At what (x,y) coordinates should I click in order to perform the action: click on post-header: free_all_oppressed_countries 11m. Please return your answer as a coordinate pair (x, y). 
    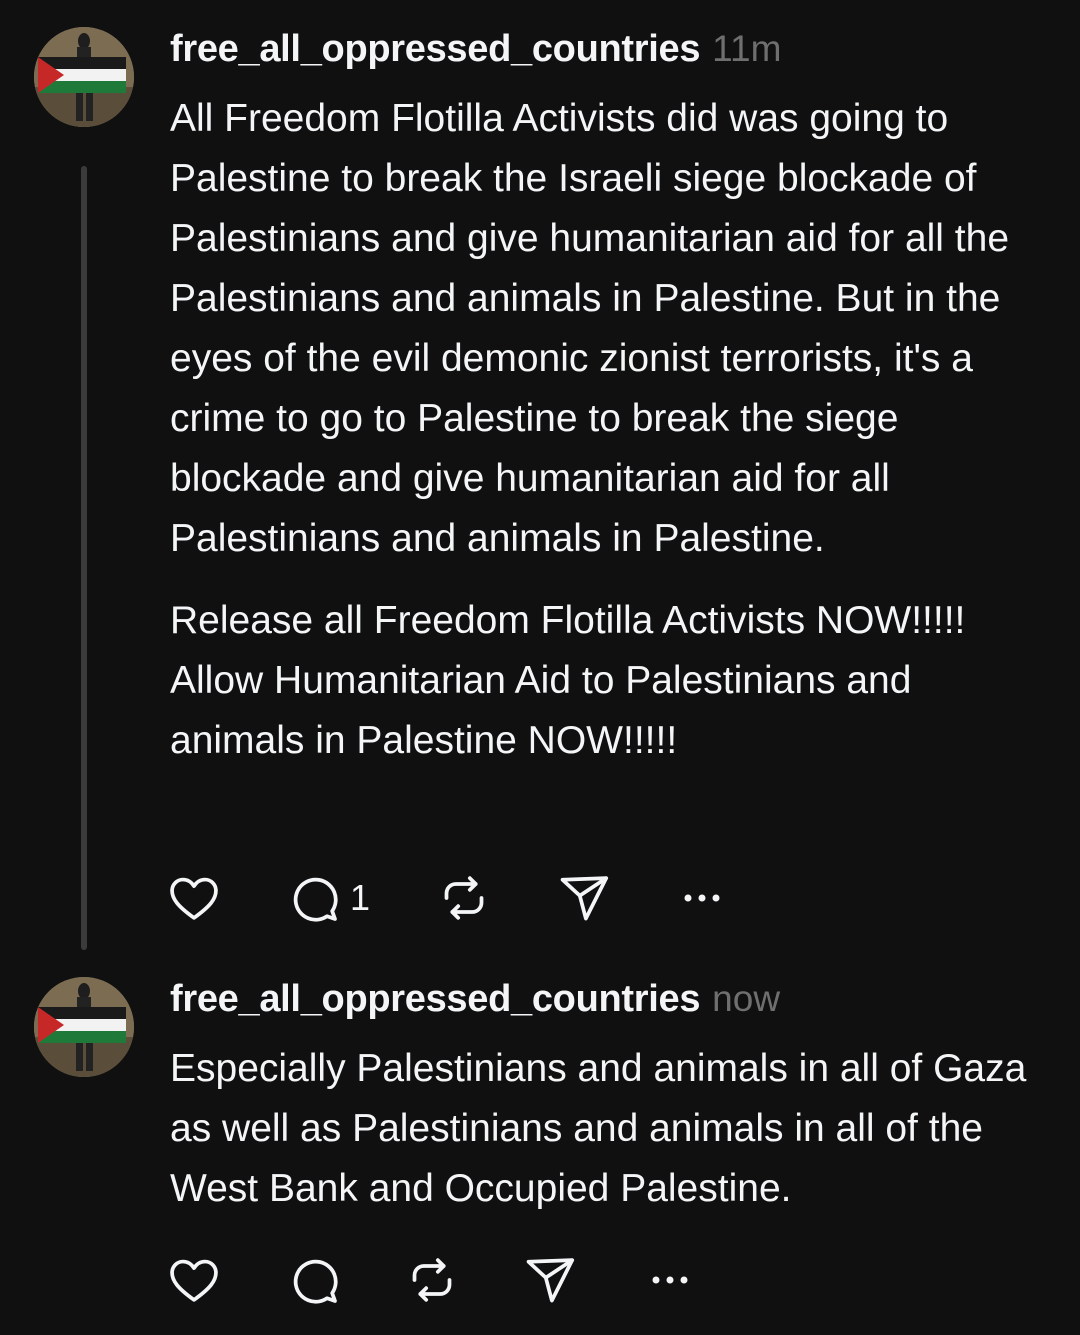
    Looking at the image, I should click on (475, 49).